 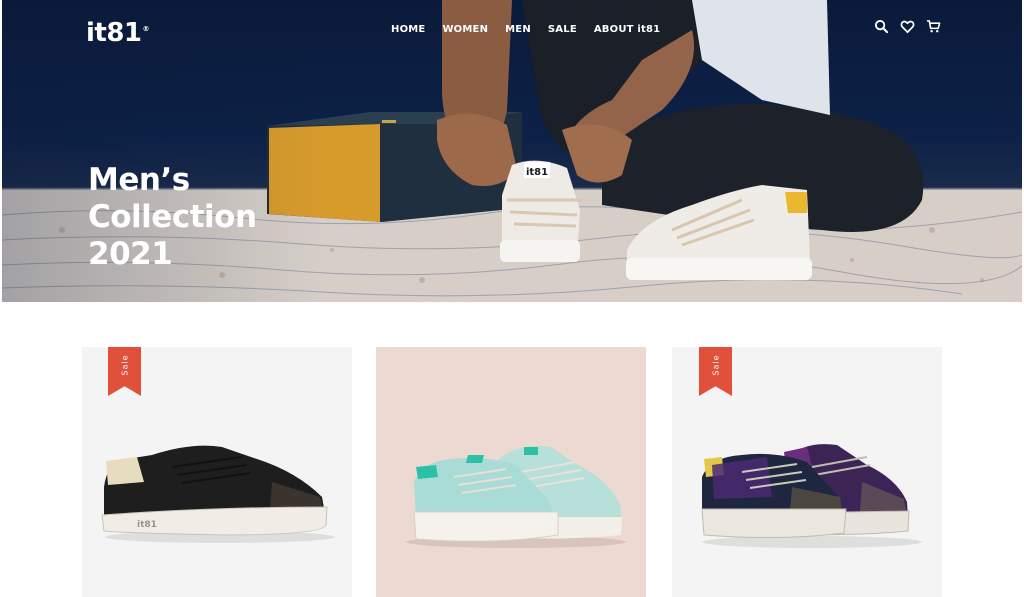 I want to click on hero-shoe-tag: it81, so click(x=537, y=172).